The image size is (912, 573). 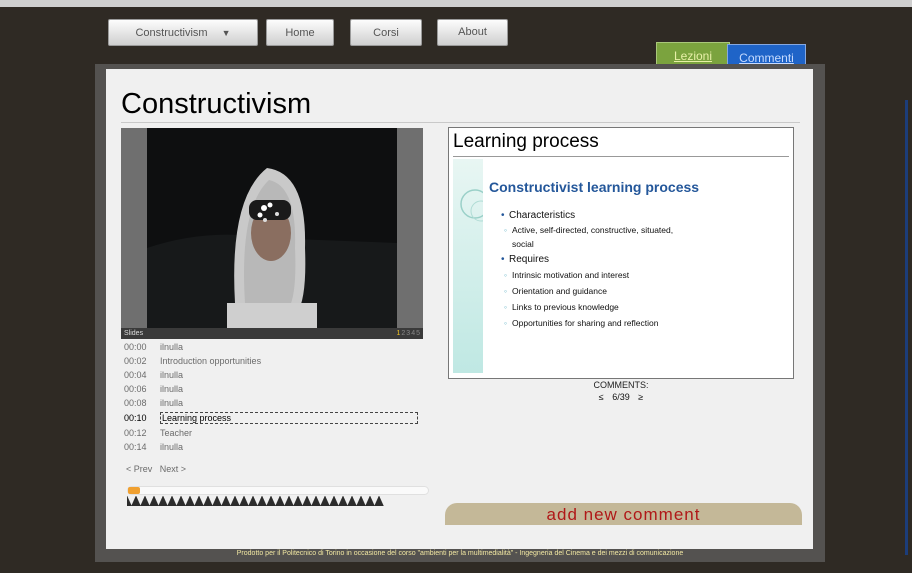 I want to click on video-image-person-hoodie, so click(x=272, y=228).